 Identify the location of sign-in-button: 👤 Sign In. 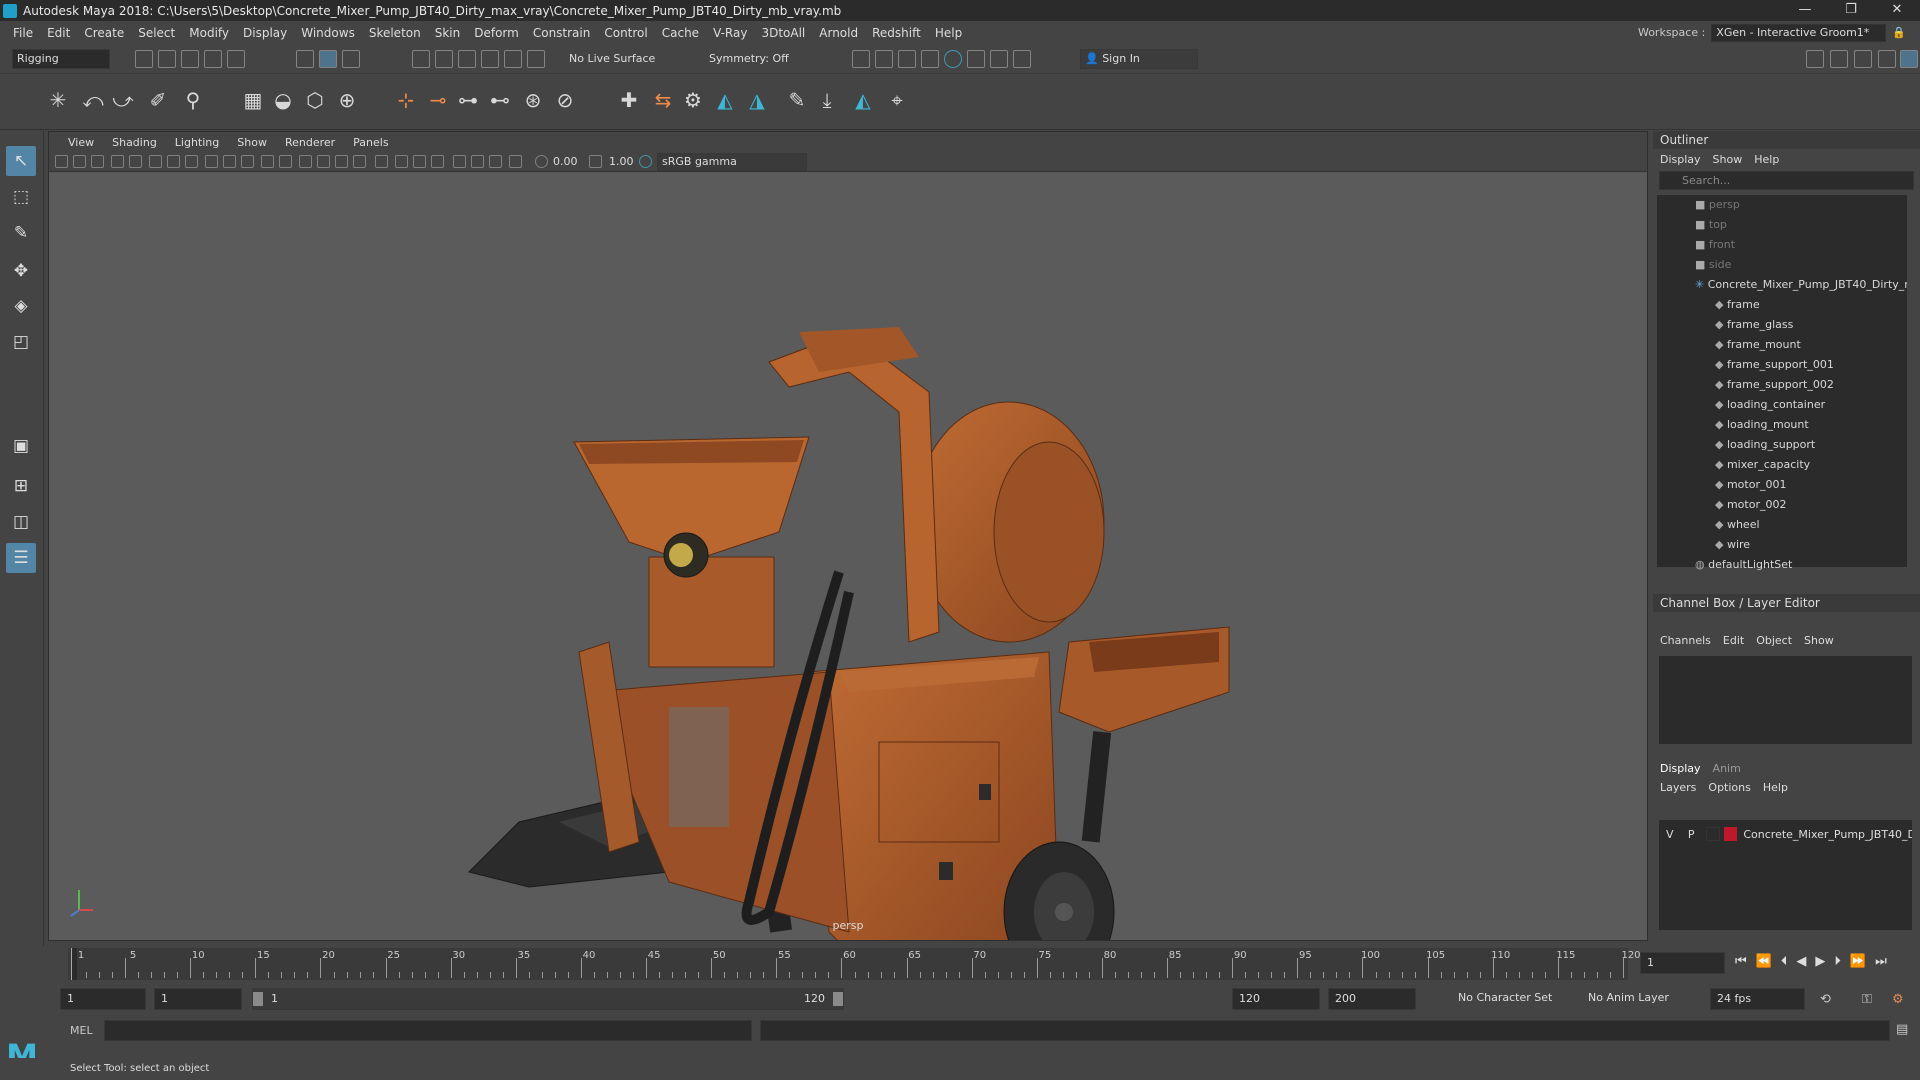
(1139, 59).